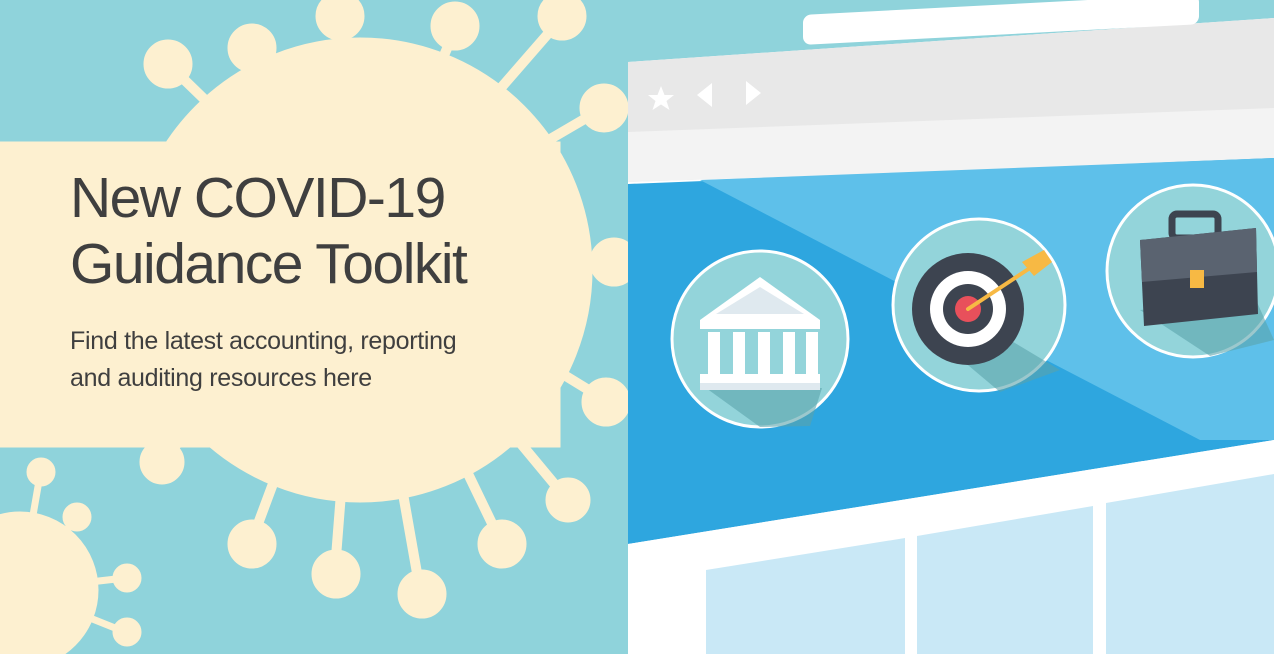 The height and width of the screenshot is (654, 1274). I want to click on page-title: New COVID-19 Guidance Toolkit, so click(310, 231).